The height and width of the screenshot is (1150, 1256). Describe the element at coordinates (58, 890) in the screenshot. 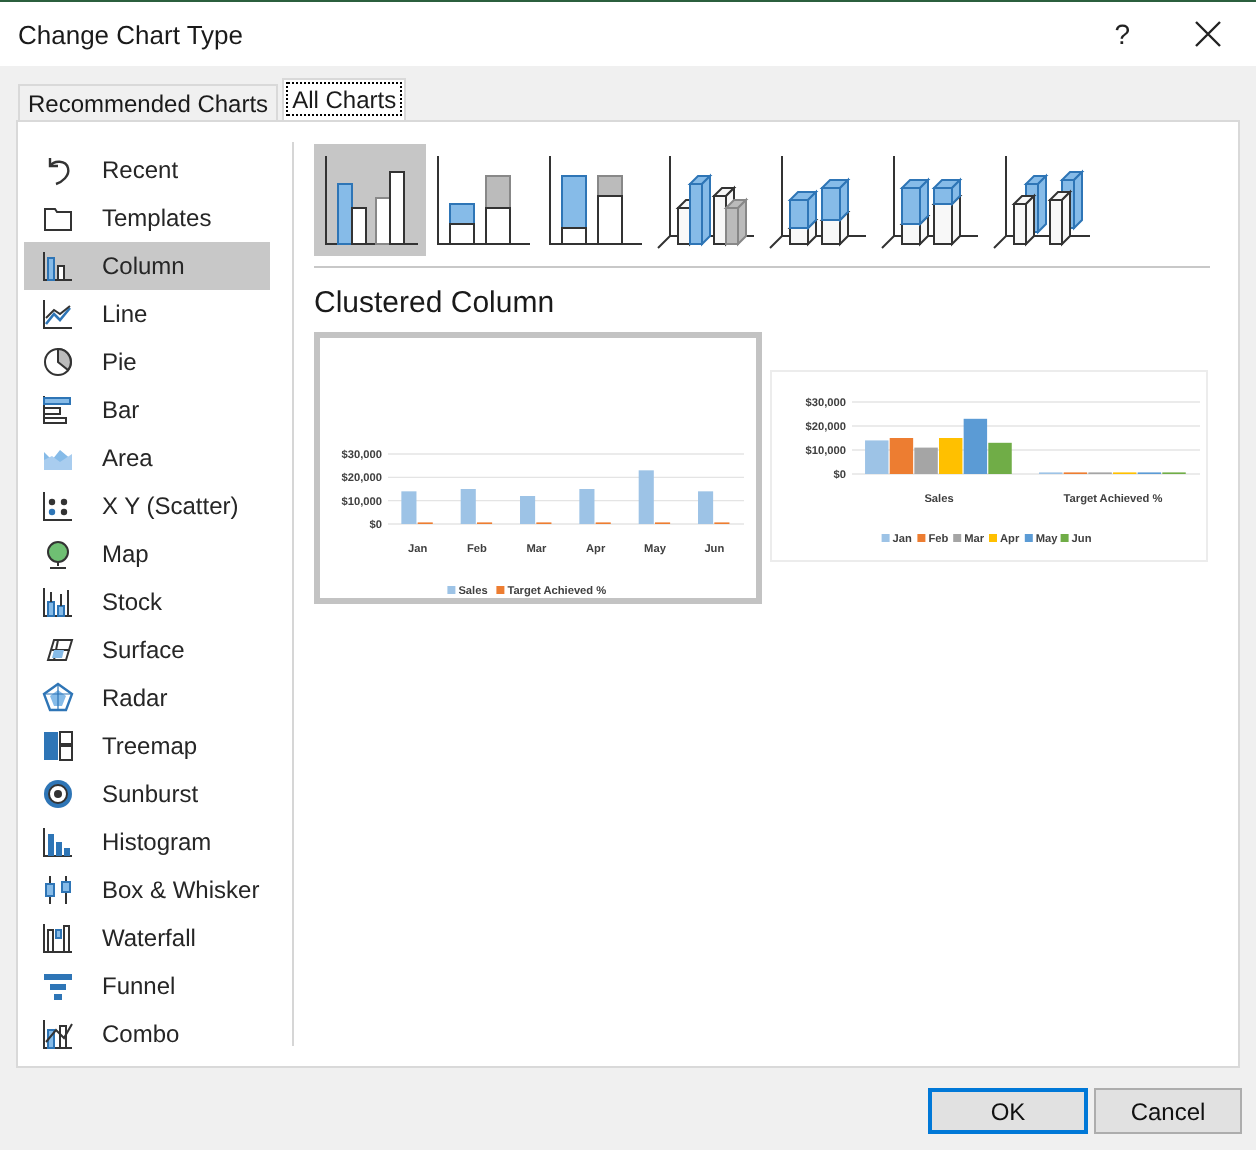

I see `box-whisker-icon` at that location.